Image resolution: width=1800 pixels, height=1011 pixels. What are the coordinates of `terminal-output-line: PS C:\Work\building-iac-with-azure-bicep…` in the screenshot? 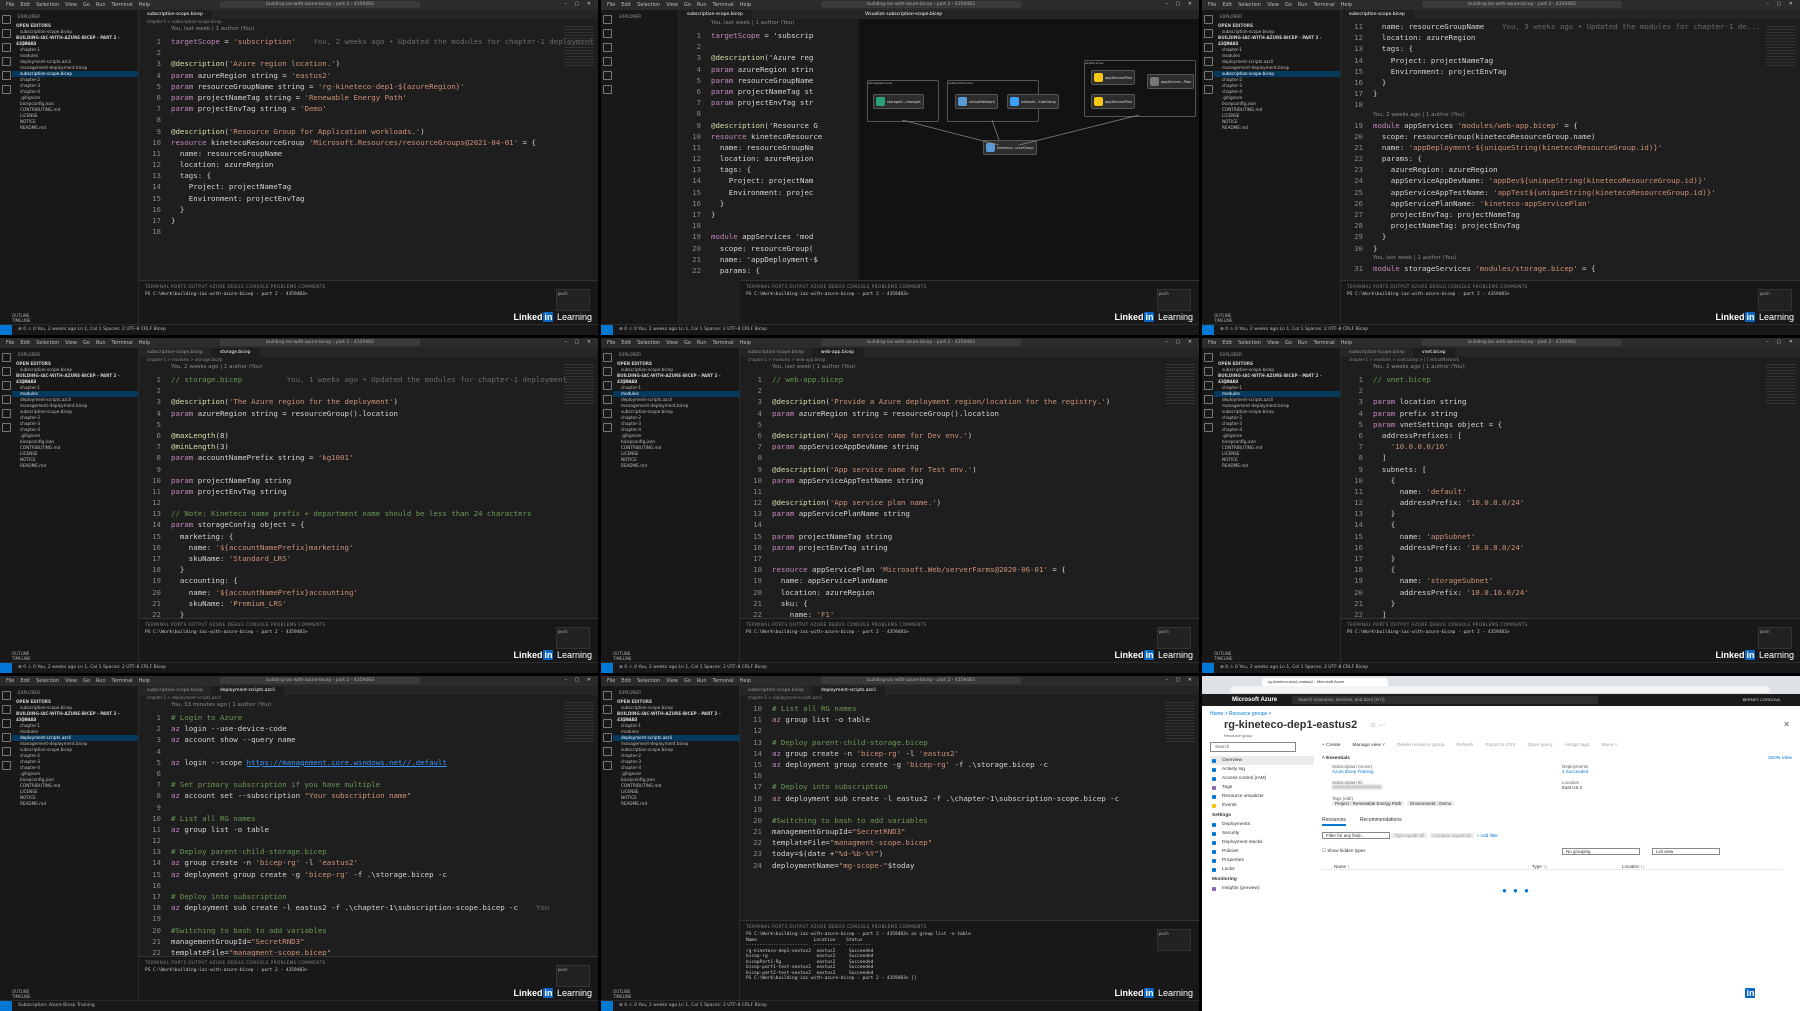 It's located at (969, 979).